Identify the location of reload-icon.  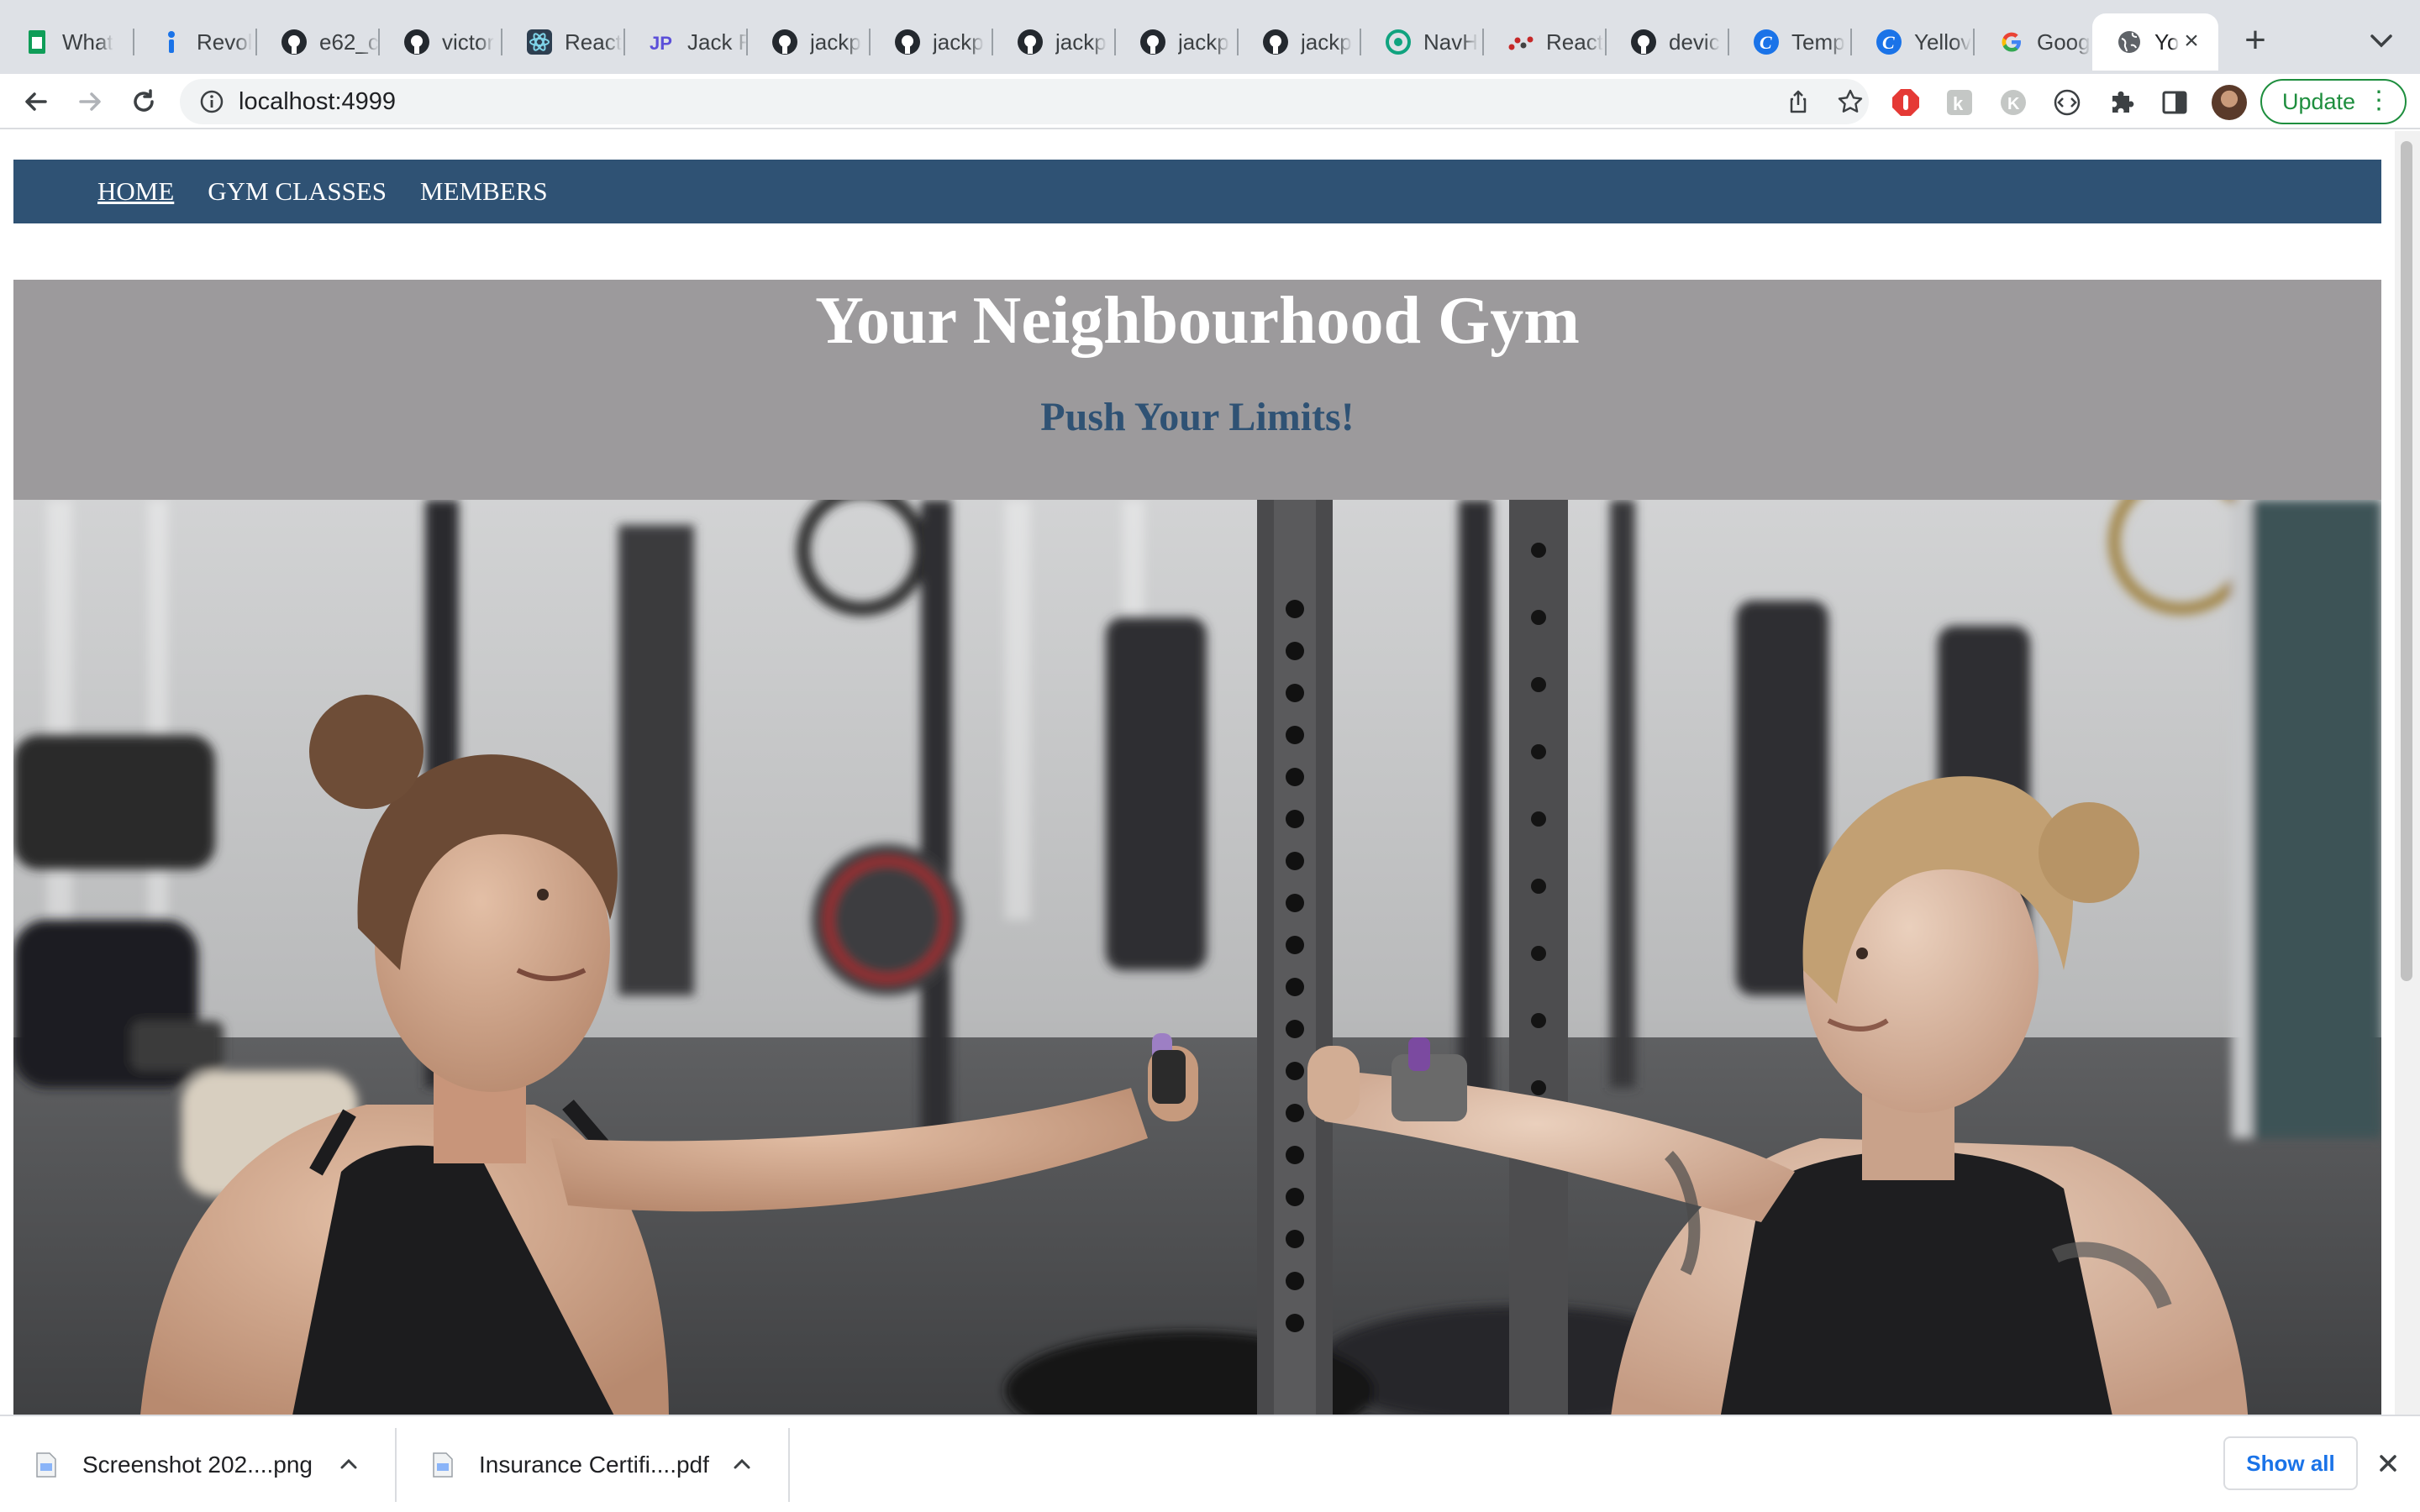
(144, 100).